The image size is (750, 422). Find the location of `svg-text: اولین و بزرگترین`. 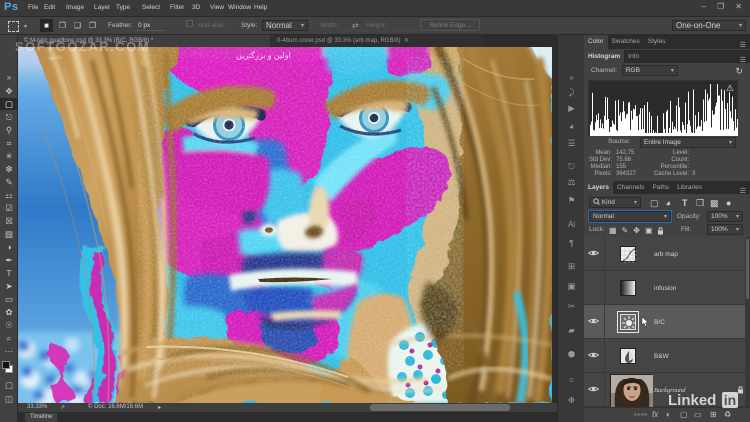

svg-text: اولین و بزرگترین is located at coordinates (263, 55).